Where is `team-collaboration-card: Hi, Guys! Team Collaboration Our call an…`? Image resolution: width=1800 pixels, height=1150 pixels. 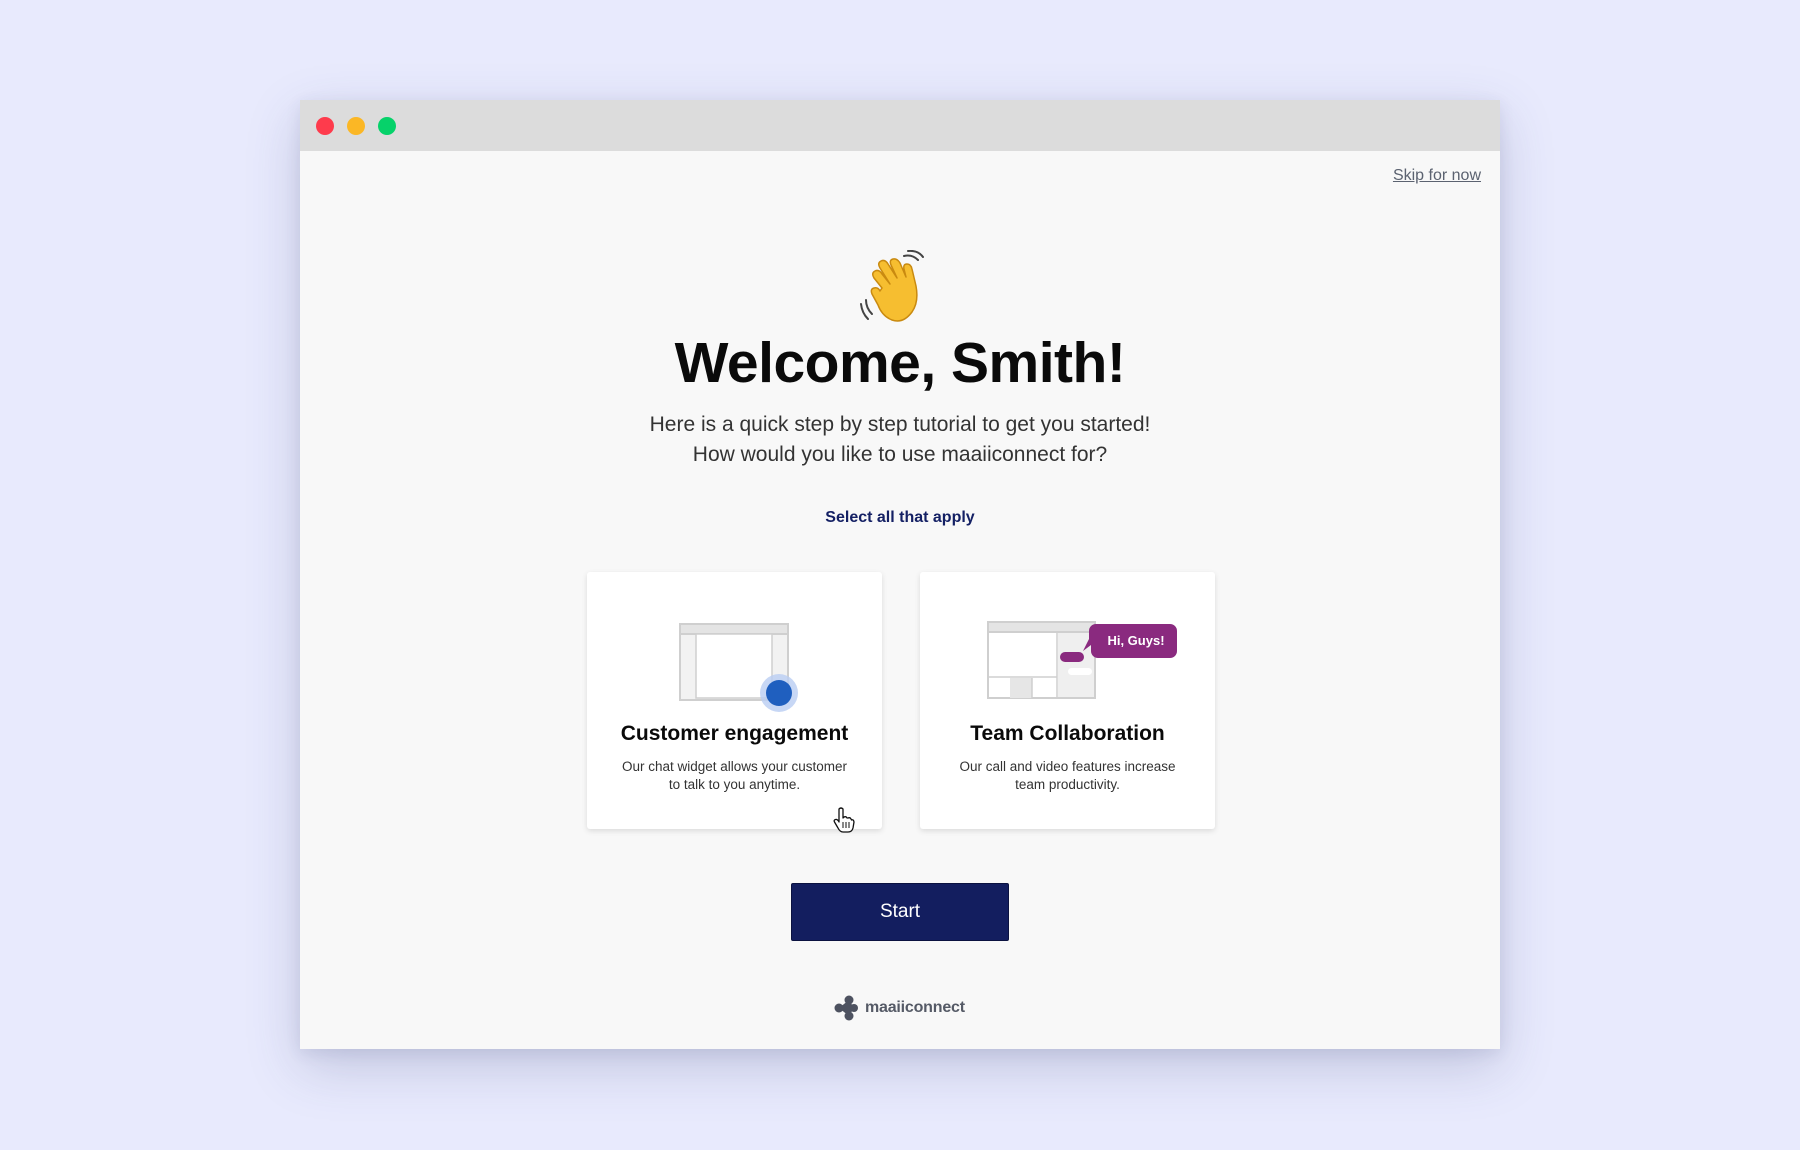
team-collaboration-card: Hi, Guys! Team Collaboration Our call an… is located at coordinates (1067, 700).